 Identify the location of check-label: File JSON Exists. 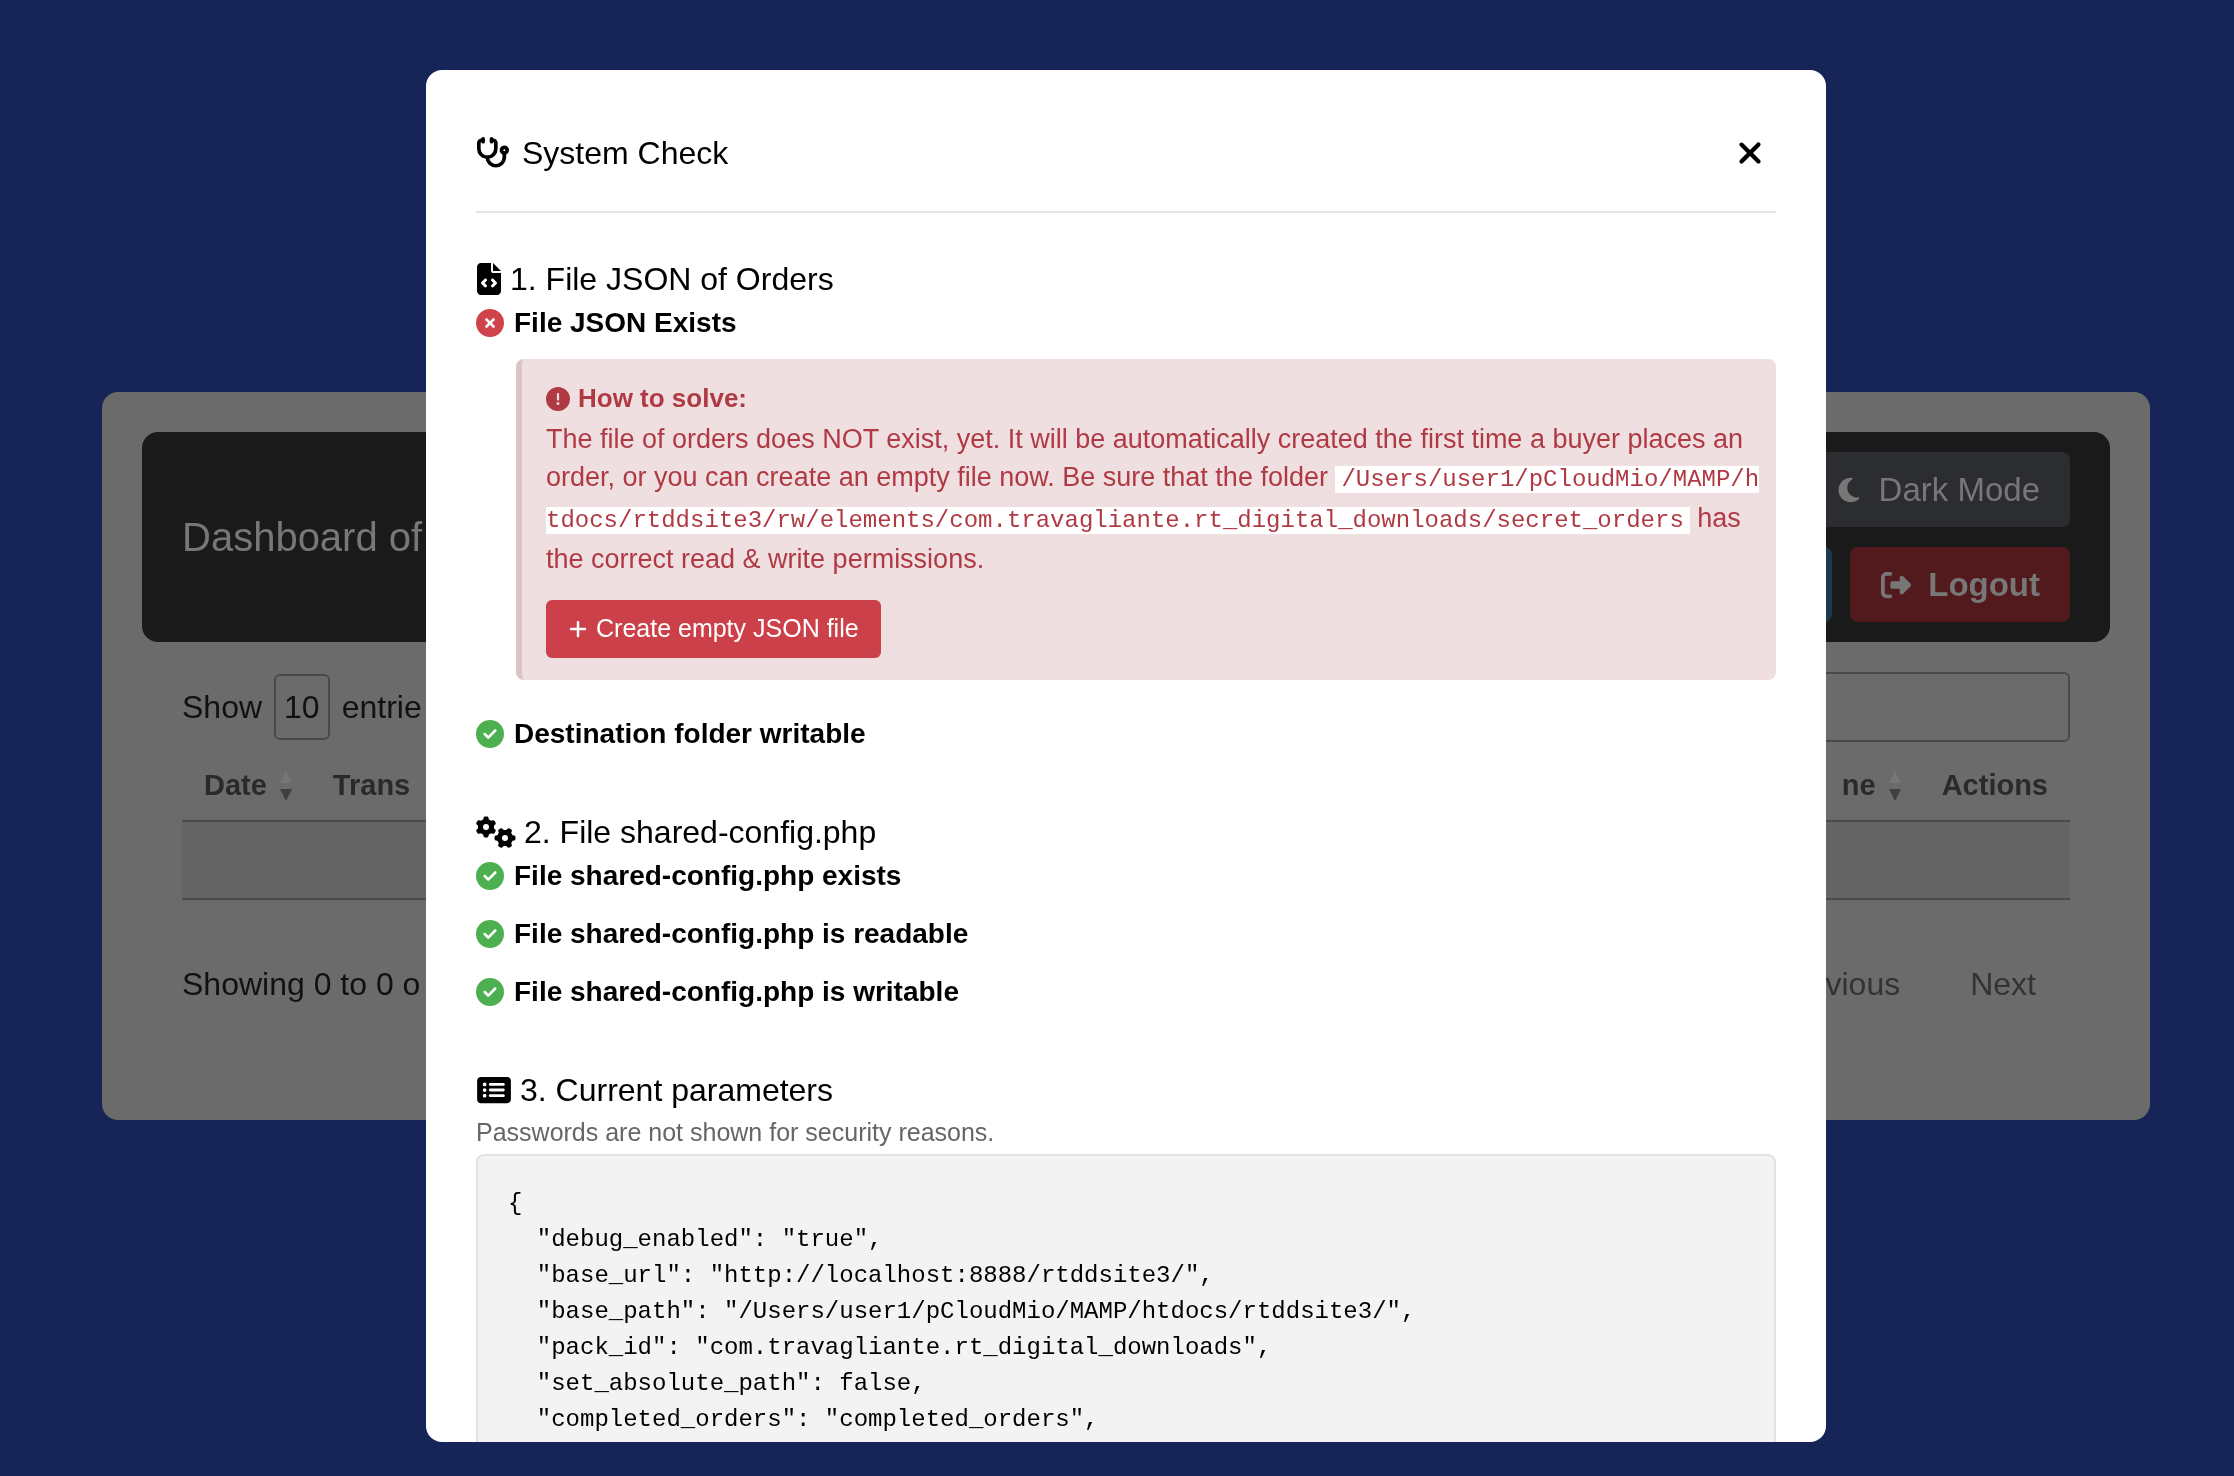
(625, 323).